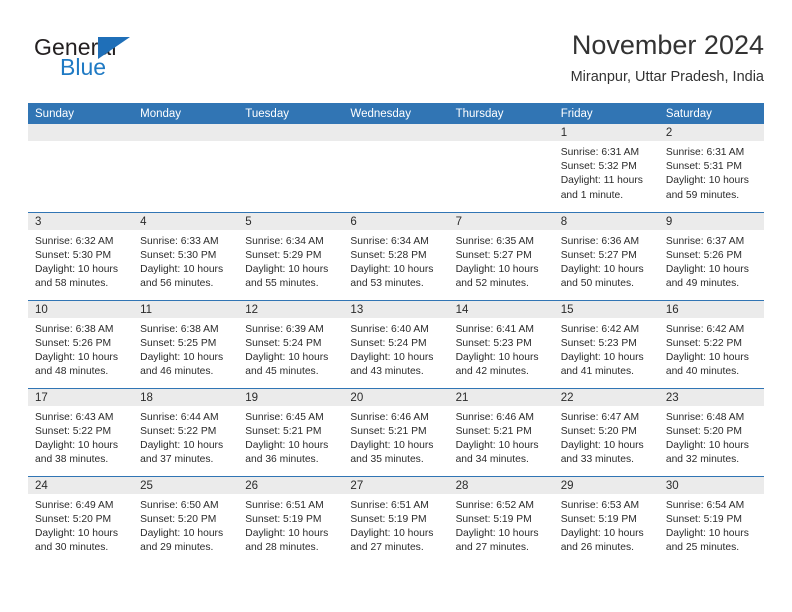 This screenshot has height=612, width=792. Describe the element at coordinates (74, 417) in the screenshot. I see `sunrise-text: Sunrise: 6:43 AM` at that location.